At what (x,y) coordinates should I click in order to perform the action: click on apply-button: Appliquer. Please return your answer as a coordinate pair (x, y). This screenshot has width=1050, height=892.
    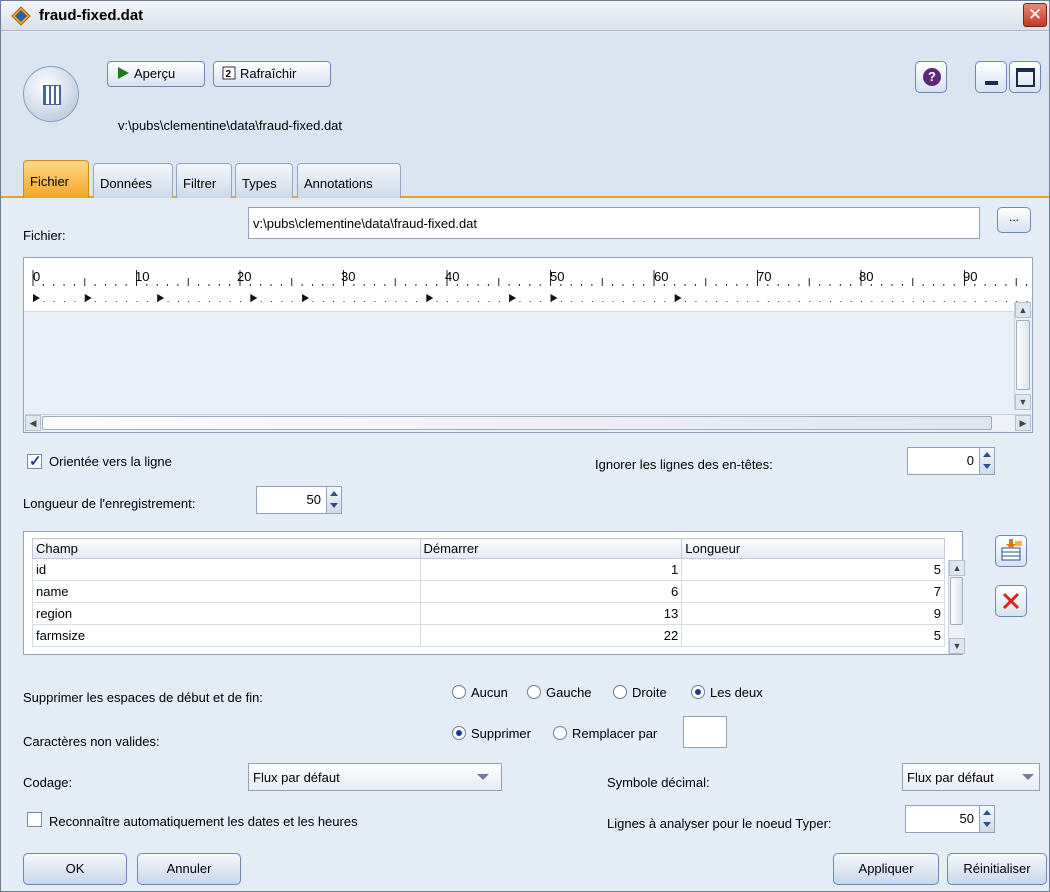
    Looking at the image, I should click on (886, 869).